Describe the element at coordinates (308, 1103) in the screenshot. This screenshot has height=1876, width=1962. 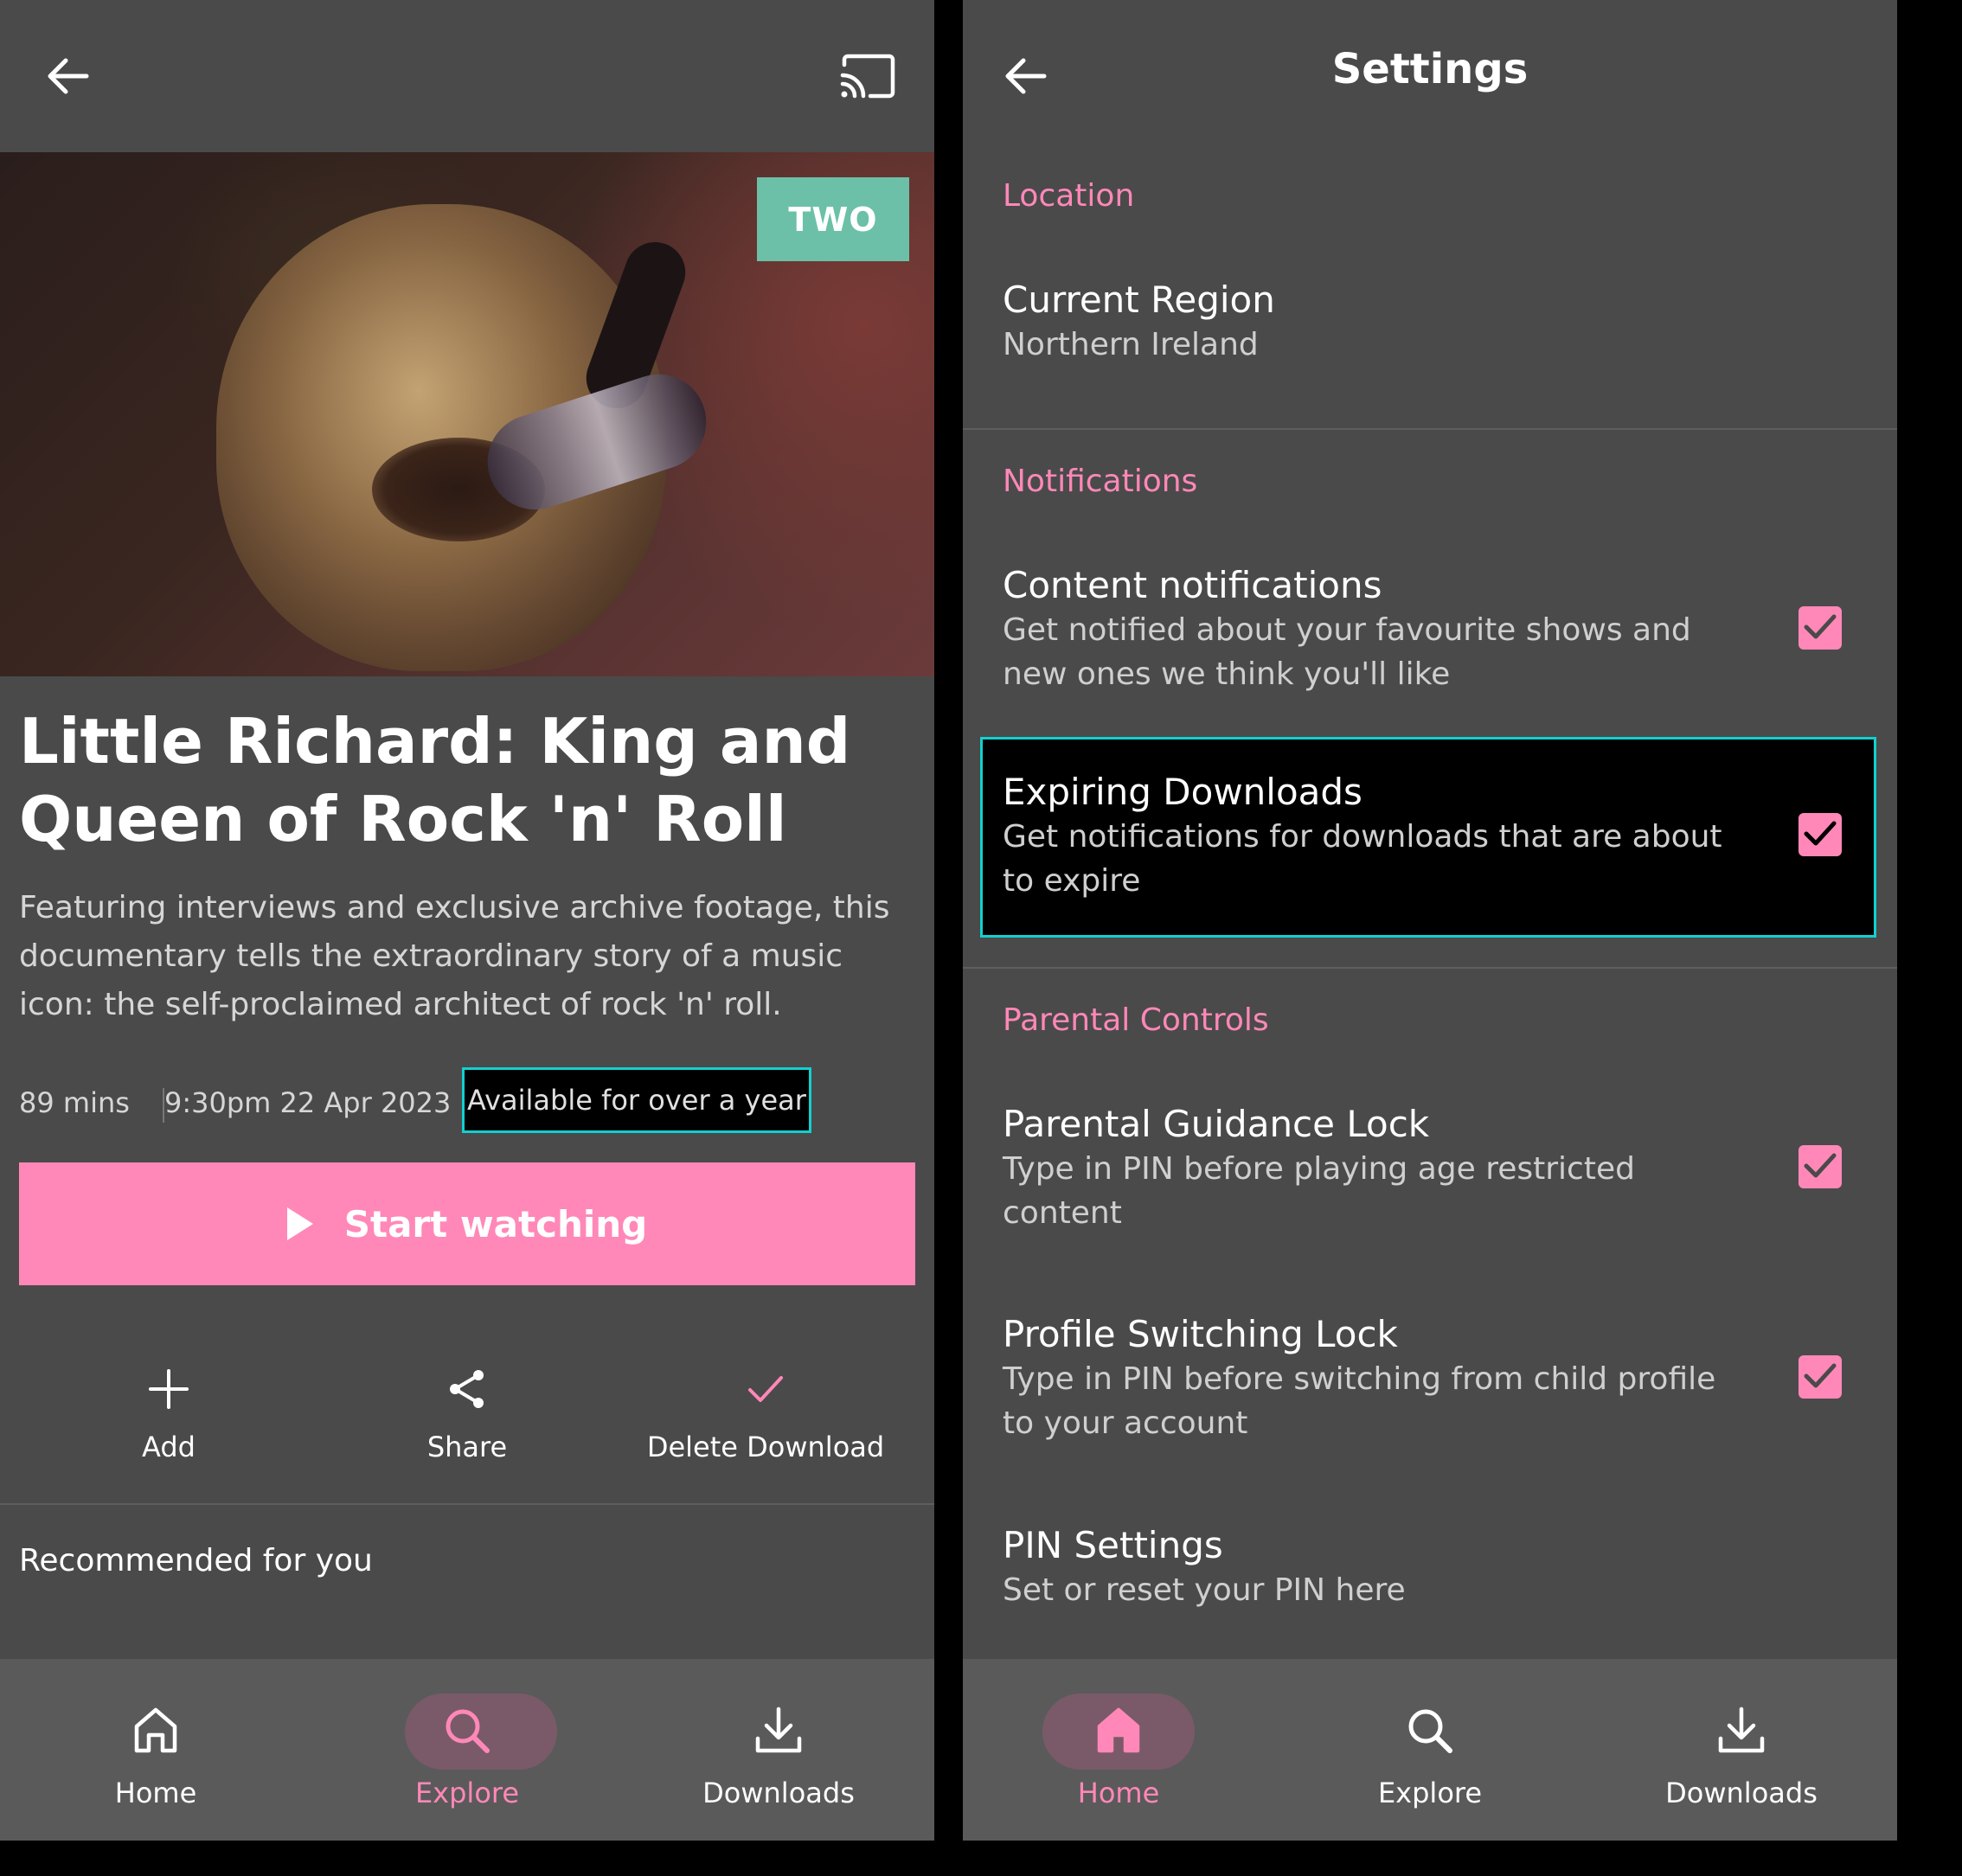
I see `air-time-text: 9:30pm 22 Apr 2023` at that location.